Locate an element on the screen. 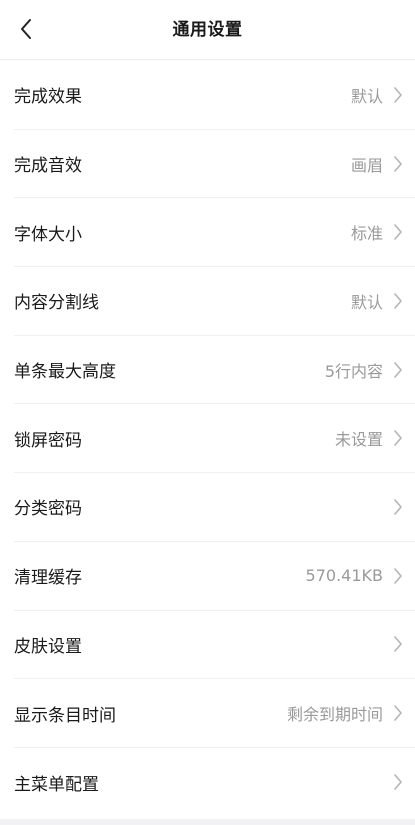  settings-row-label: 分类密码 is located at coordinates (48, 509).